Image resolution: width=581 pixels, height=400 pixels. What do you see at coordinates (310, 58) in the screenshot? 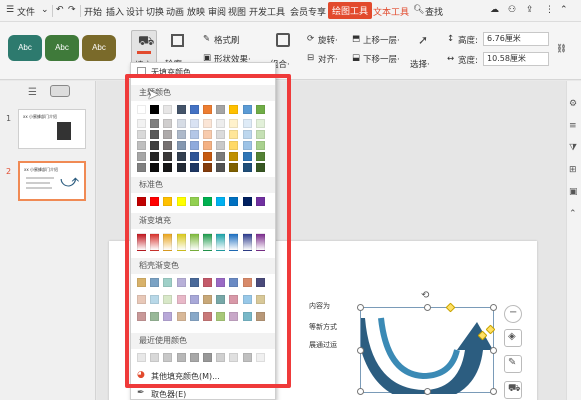
I see `align-icon: ⊟` at bounding box center [310, 58].